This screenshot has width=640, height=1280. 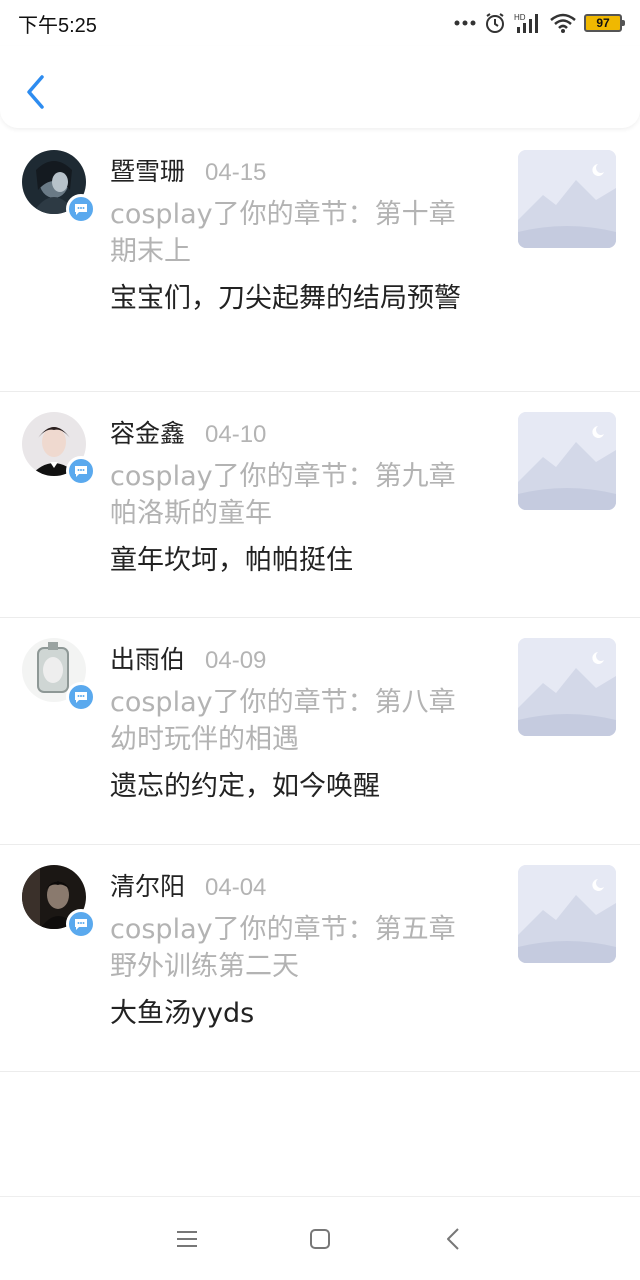 I want to click on wifi-icon, so click(x=563, y=23).